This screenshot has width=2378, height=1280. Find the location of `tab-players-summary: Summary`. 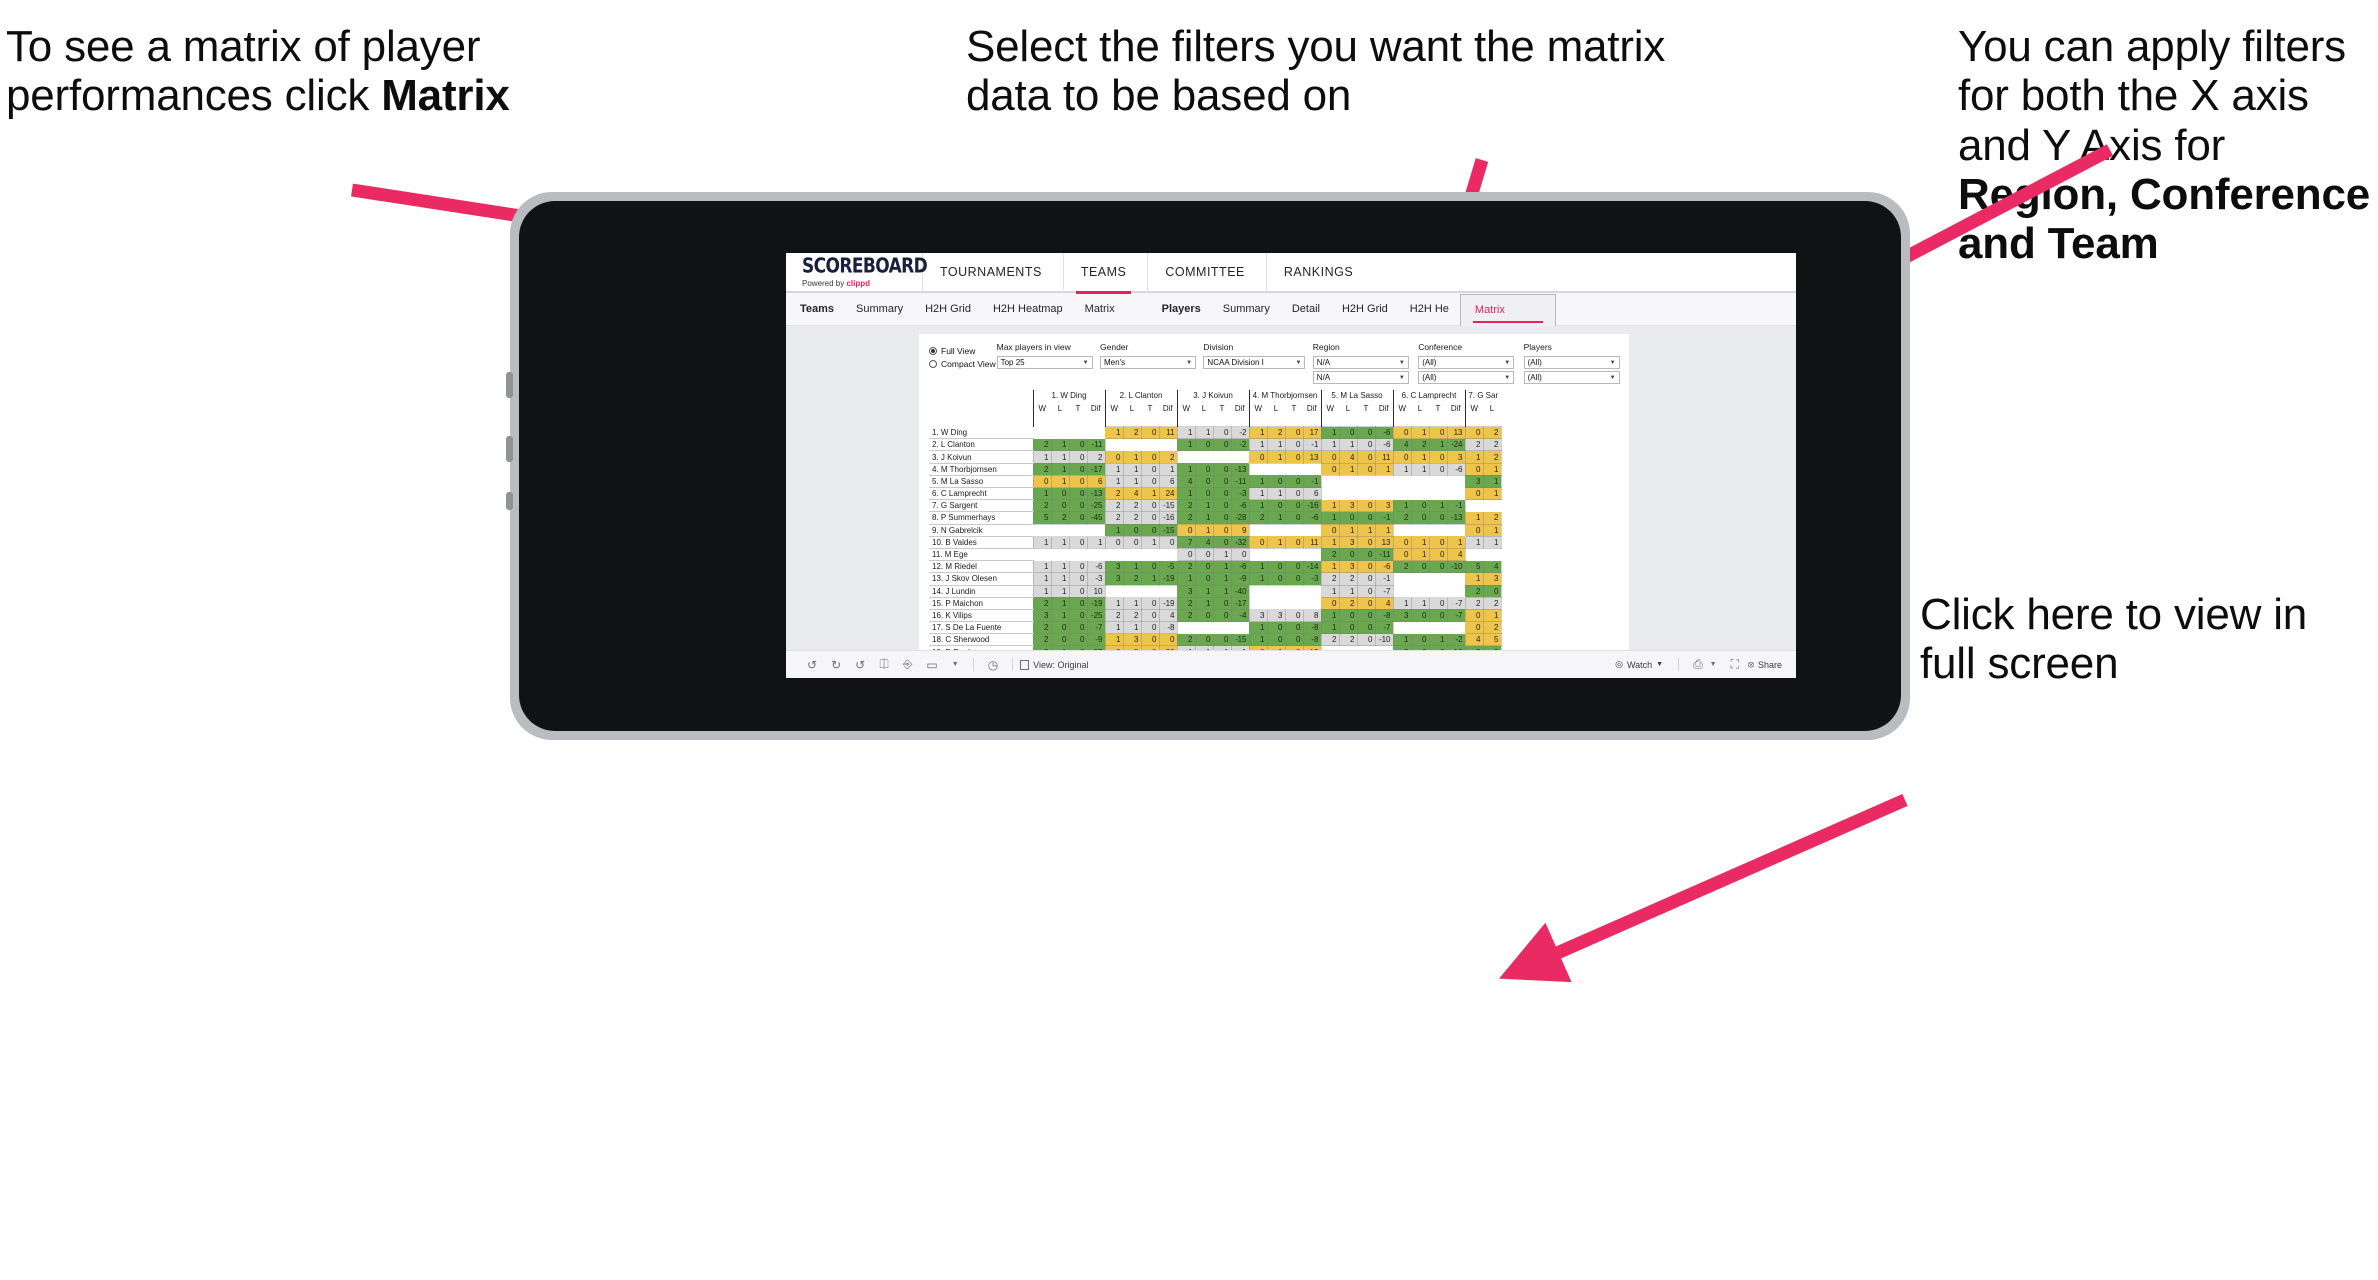

tab-players-summary: Summary is located at coordinates (1246, 309).